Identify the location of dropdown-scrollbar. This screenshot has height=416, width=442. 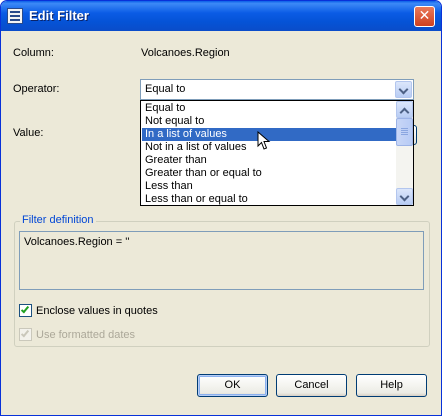
(404, 153).